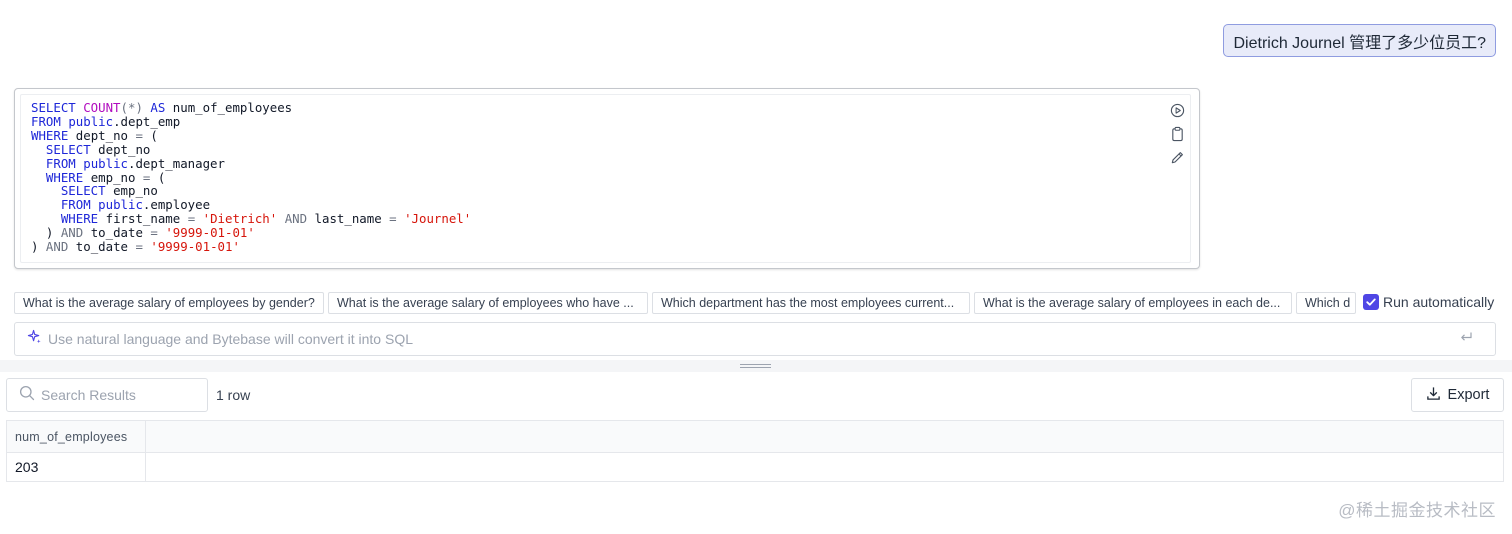 The width and height of the screenshot is (1512, 534). Describe the element at coordinates (229, 107) in the screenshot. I see `sql-token: num_of_employees` at that location.